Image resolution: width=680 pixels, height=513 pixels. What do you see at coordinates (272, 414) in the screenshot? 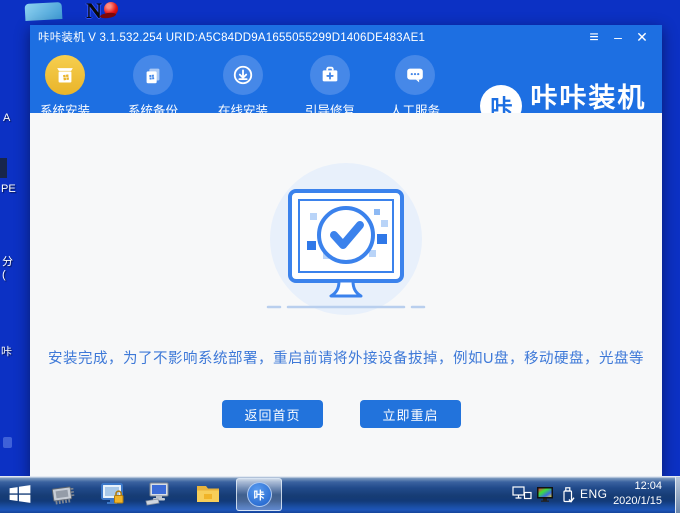
I see `return-home-button: 返回首页` at bounding box center [272, 414].